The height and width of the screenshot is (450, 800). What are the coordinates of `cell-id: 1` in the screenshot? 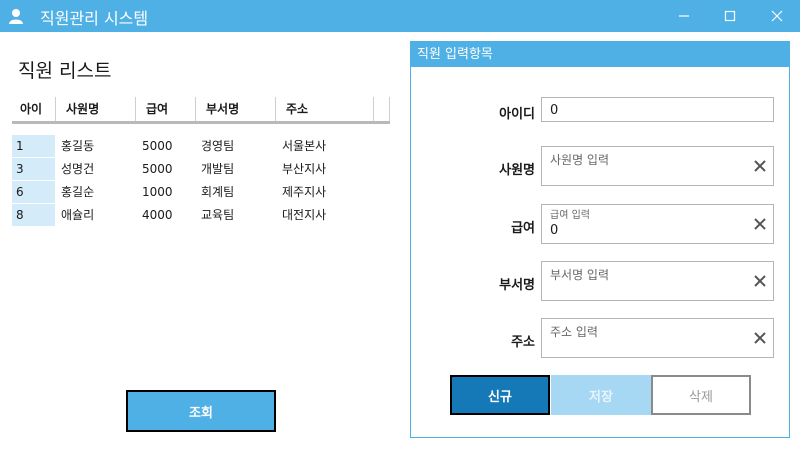 It's located at (33, 146).